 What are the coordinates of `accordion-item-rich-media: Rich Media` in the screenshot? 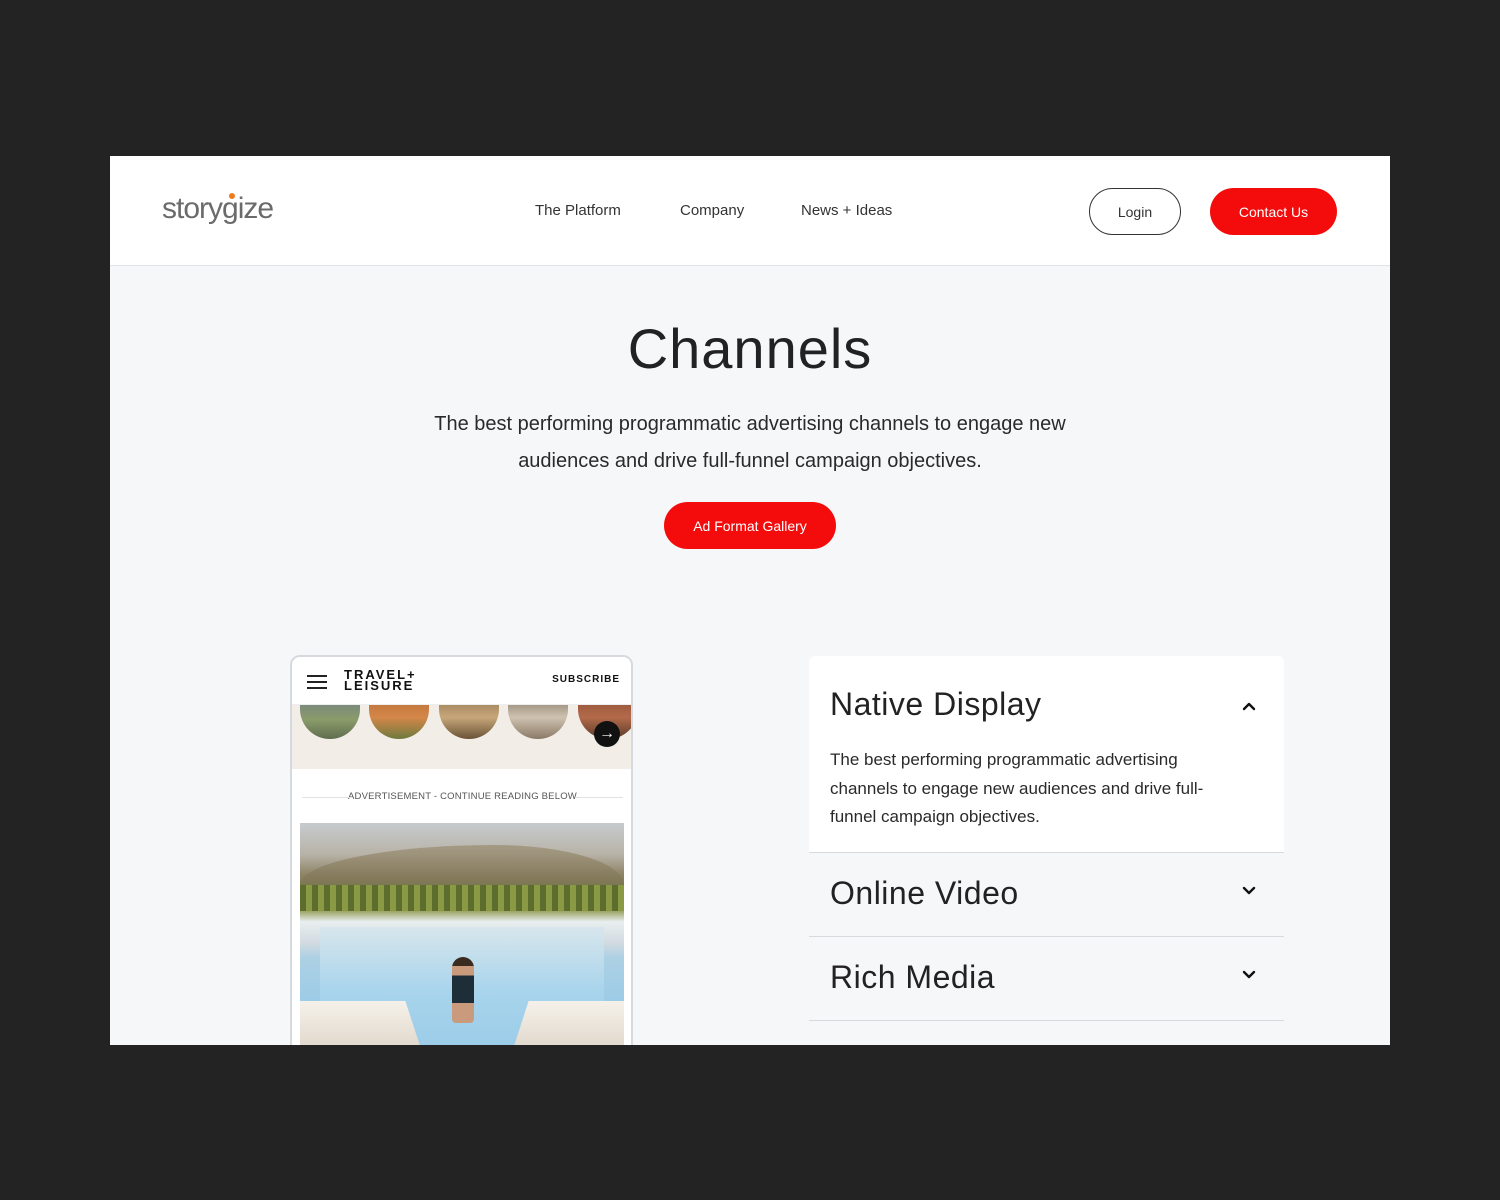 It's located at (1046, 979).